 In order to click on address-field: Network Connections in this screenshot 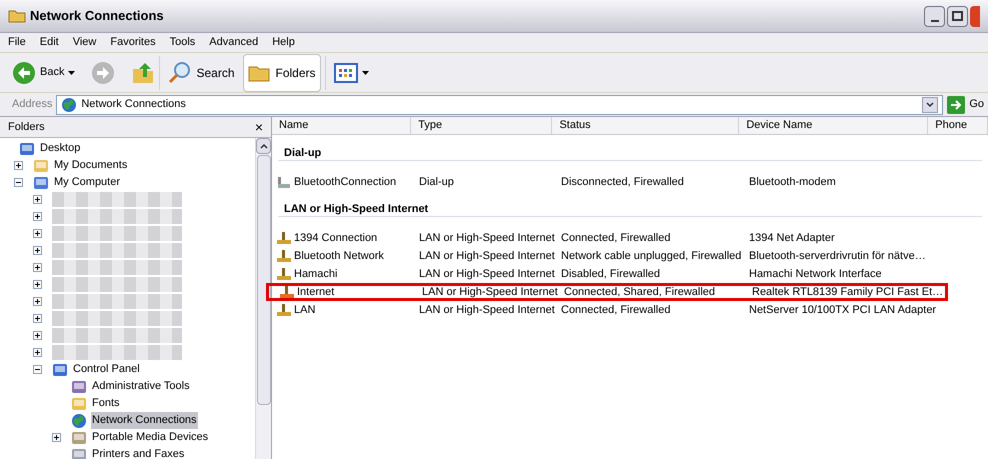, I will do `click(500, 104)`.